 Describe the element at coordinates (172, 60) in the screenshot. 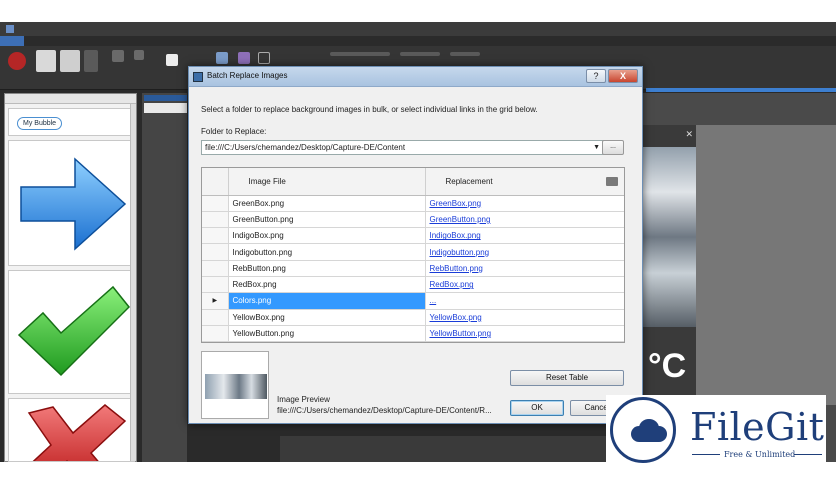

I see `insert-screenshot-icon` at that location.